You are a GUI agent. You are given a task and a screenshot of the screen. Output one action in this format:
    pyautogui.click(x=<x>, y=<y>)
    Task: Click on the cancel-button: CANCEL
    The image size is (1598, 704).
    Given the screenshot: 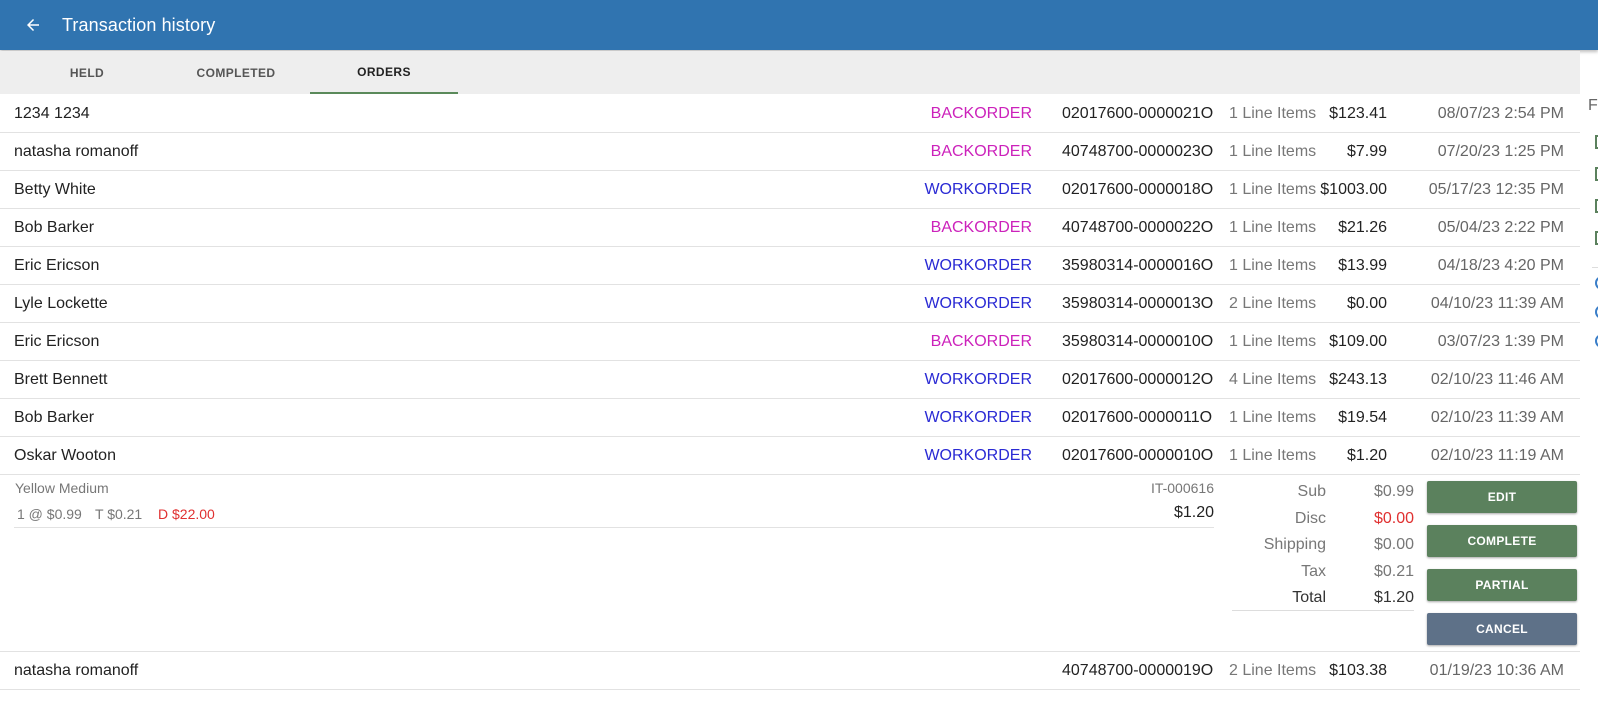 What is the action you would take?
    pyautogui.click(x=1502, y=629)
    